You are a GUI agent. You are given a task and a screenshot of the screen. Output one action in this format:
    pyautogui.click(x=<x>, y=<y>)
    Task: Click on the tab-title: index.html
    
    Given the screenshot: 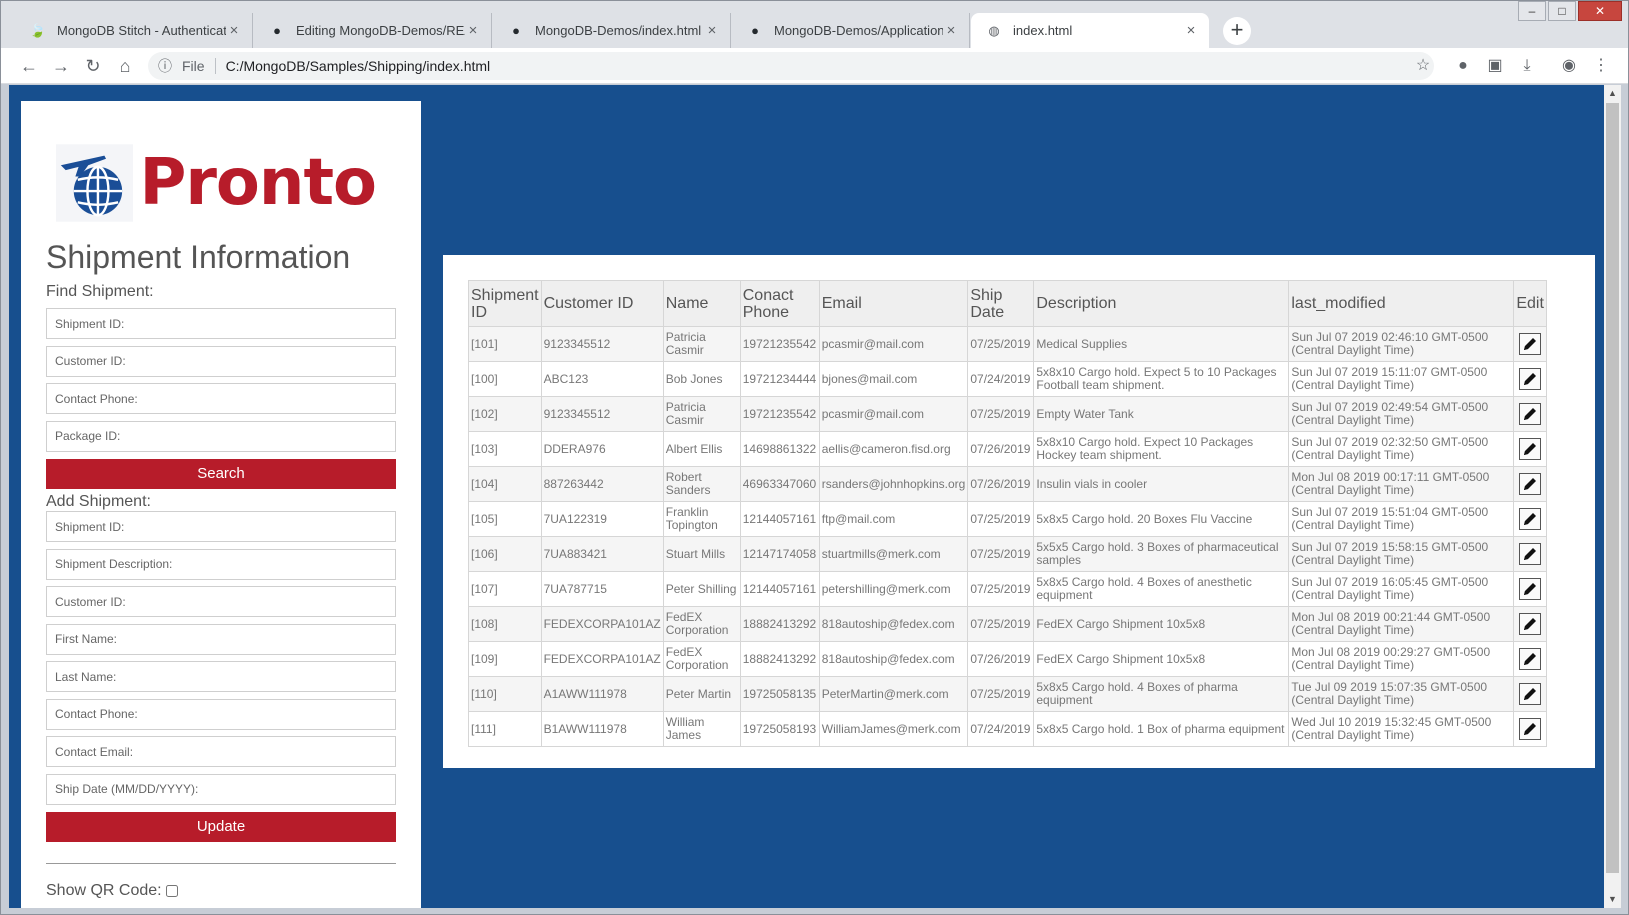 What is the action you would take?
    pyautogui.click(x=1043, y=30)
    